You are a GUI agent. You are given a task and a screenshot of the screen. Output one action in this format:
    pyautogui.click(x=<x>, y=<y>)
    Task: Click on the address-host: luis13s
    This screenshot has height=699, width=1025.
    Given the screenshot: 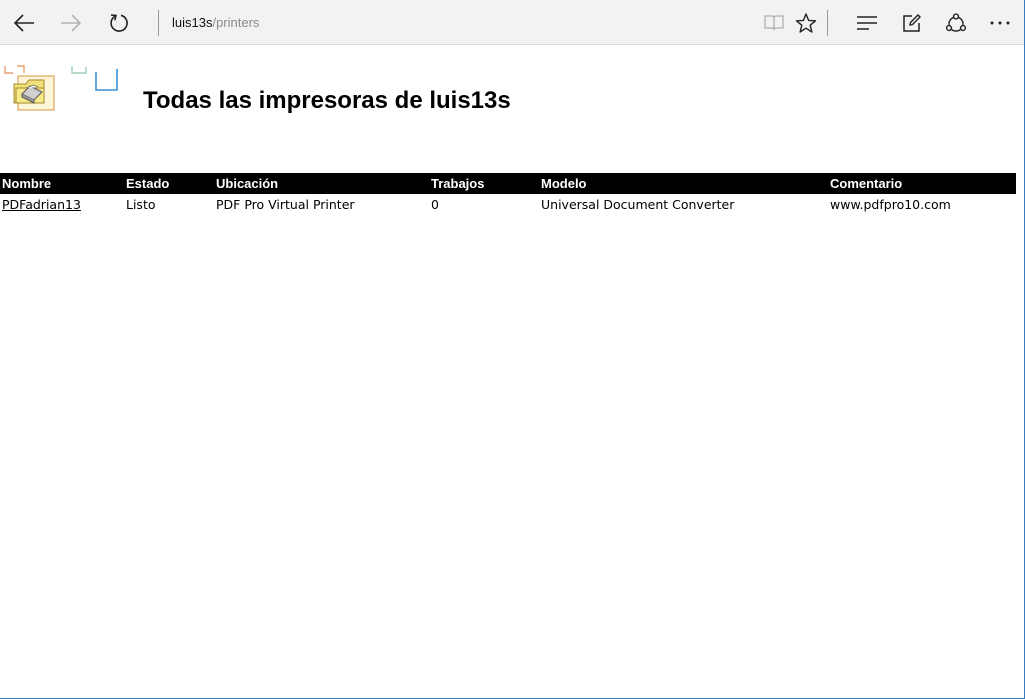 What is the action you would take?
    pyautogui.click(x=192, y=22)
    